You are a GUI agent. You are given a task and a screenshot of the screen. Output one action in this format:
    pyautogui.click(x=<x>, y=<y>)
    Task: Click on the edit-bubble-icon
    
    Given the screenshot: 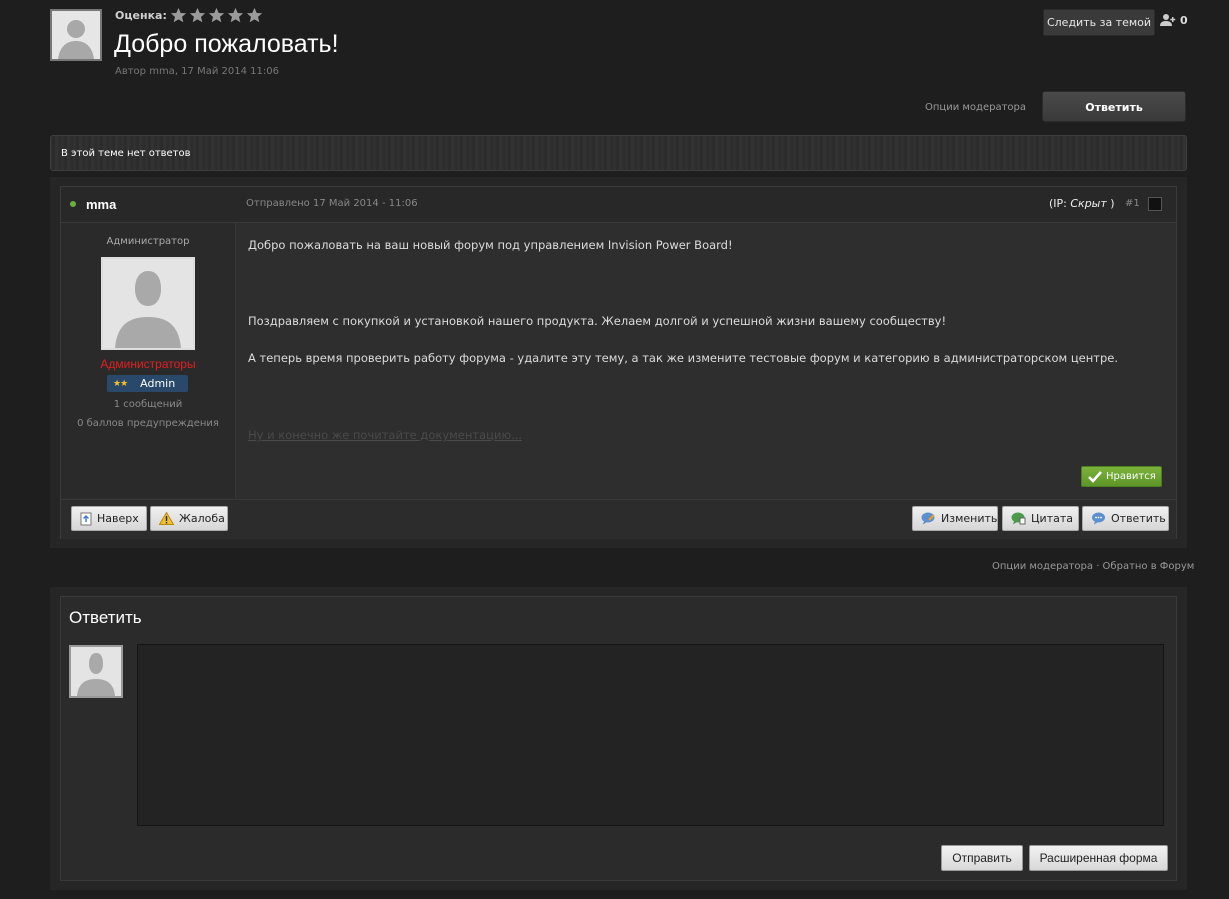 What is the action you would take?
    pyautogui.click(x=928, y=518)
    